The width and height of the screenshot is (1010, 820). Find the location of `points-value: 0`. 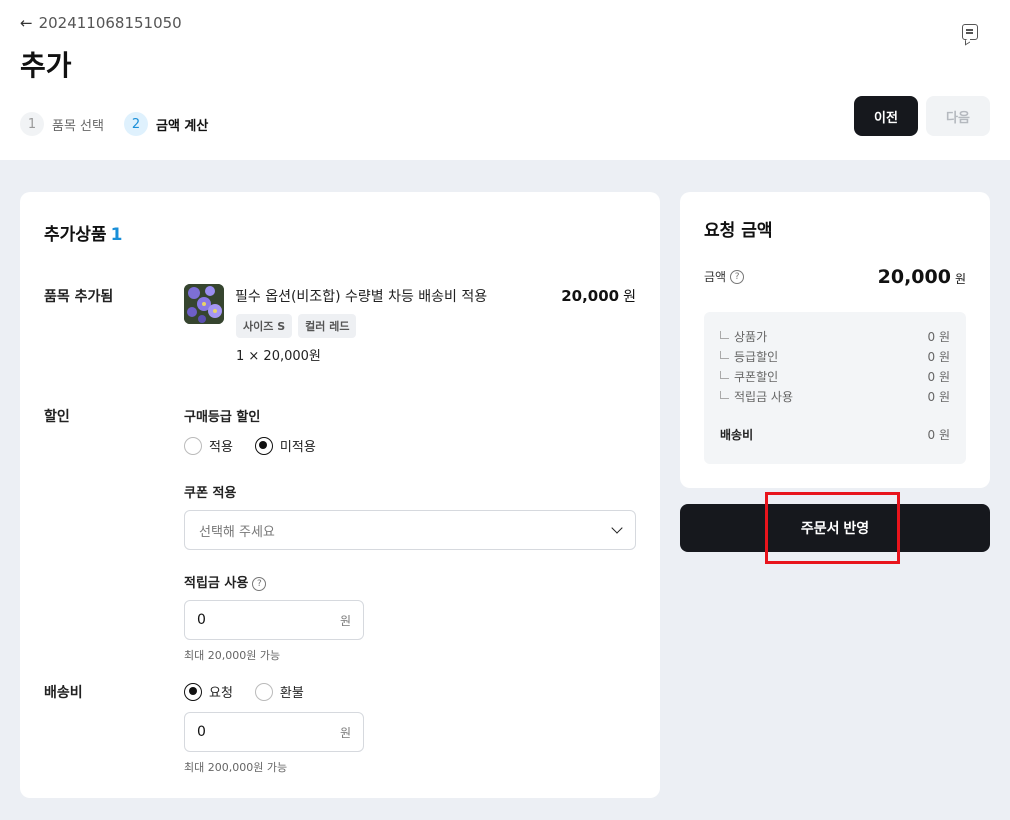

points-value: 0 is located at coordinates (201, 620).